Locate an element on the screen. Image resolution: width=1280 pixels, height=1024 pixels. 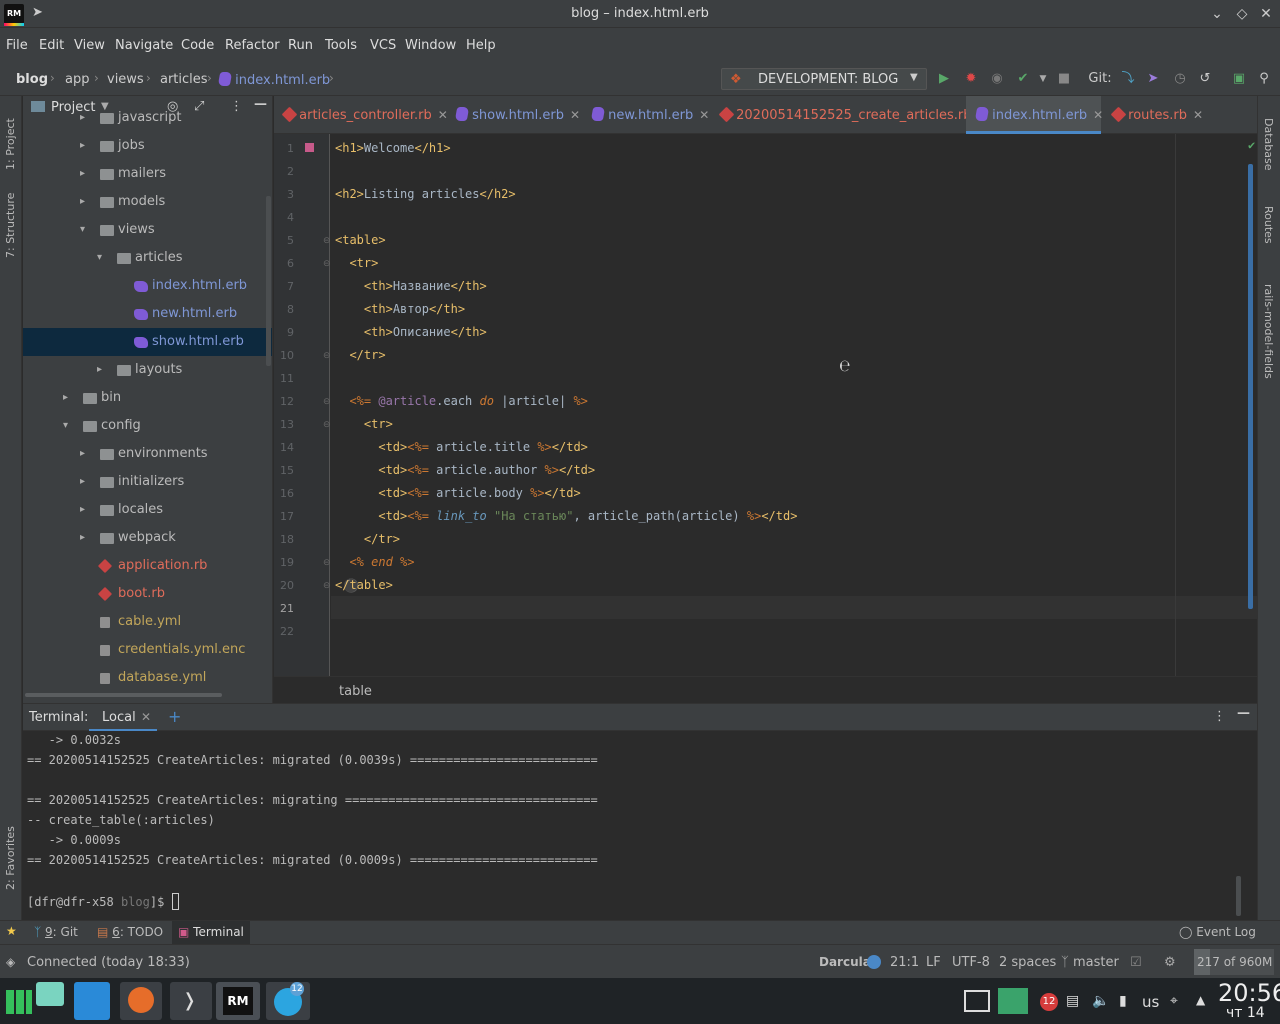
event-log-tab: ◯ Event Log is located at coordinates (1217, 932).